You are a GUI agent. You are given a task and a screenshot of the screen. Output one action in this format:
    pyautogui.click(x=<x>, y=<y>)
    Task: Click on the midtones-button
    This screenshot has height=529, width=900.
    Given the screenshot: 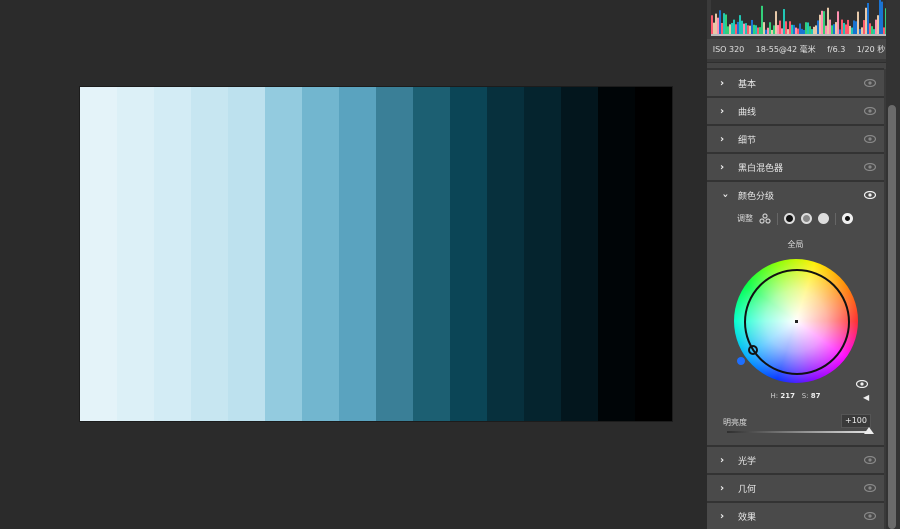 What is the action you would take?
    pyautogui.click(x=806, y=218)
    